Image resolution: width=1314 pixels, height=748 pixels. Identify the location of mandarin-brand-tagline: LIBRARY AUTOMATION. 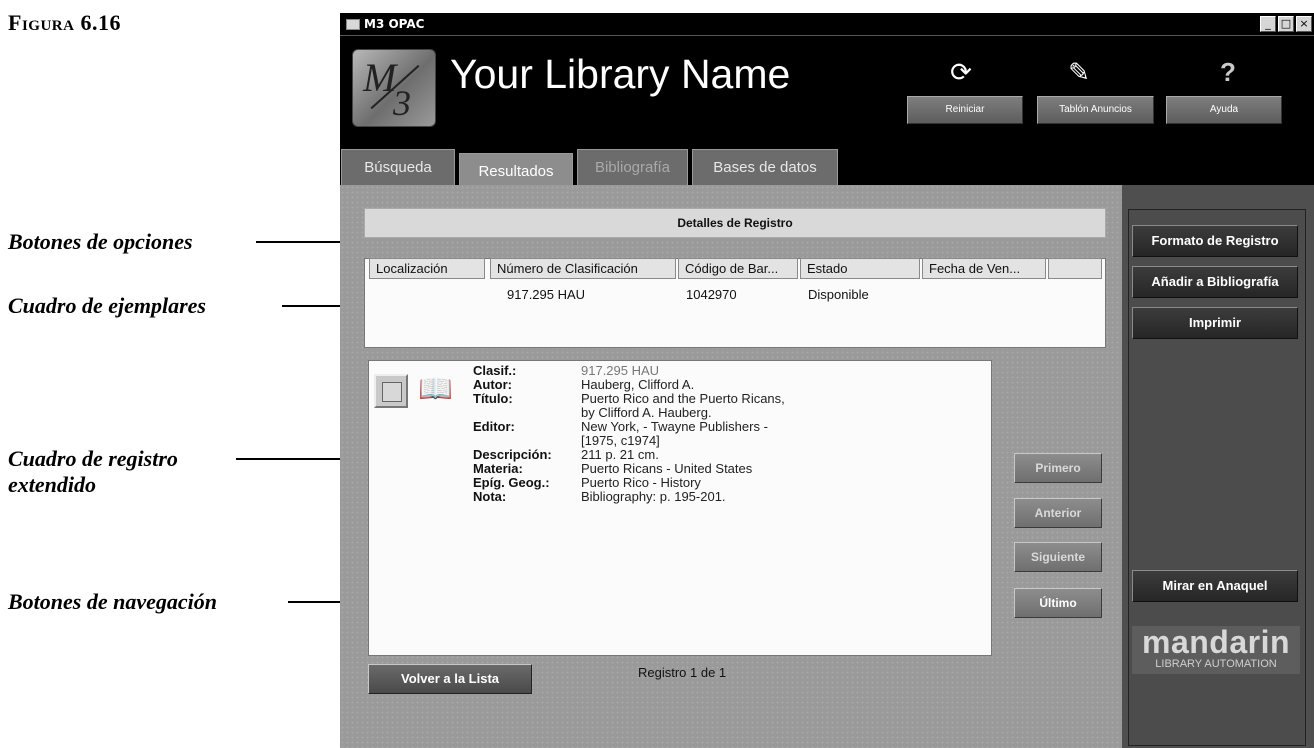
(1216, 664).